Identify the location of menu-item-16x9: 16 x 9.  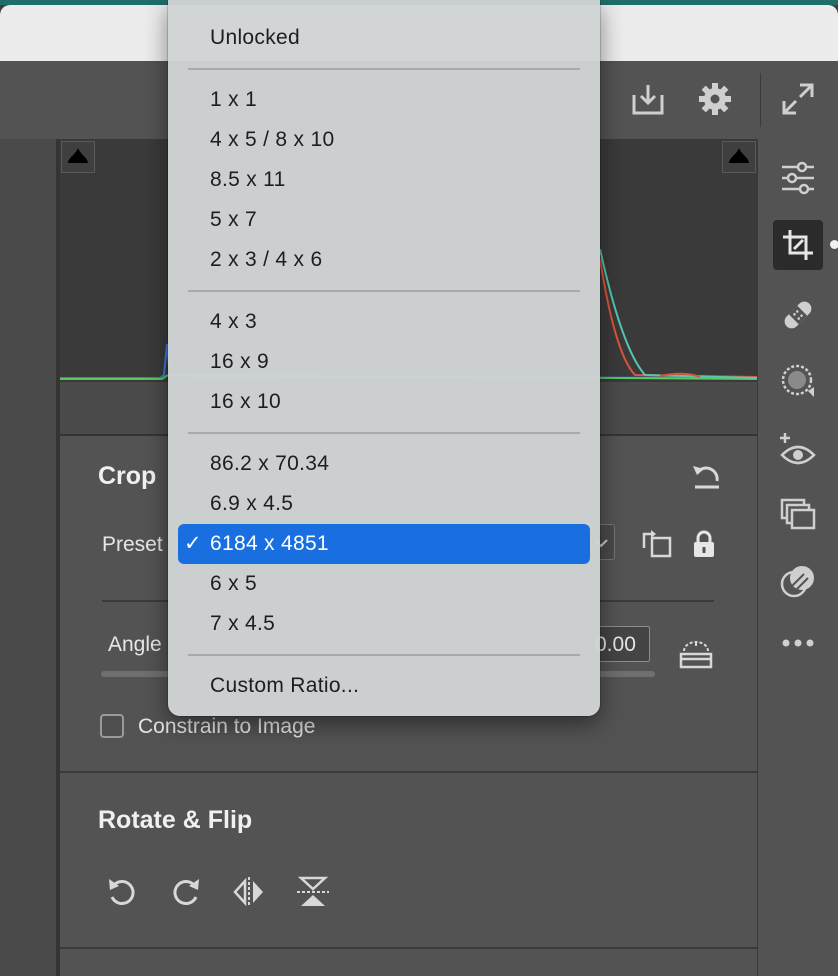
(384, 362).